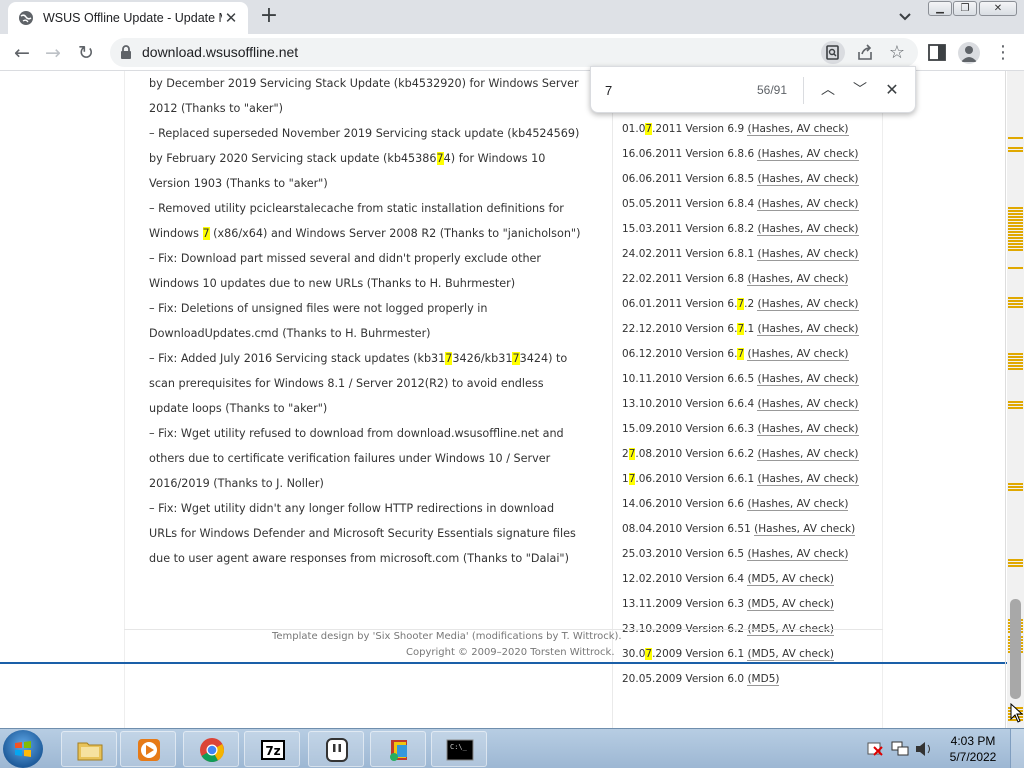 The image size is (1024, 768). I want to click on browser-tab: WSUS Offline Update - Update M ✕, so click(128, 18).